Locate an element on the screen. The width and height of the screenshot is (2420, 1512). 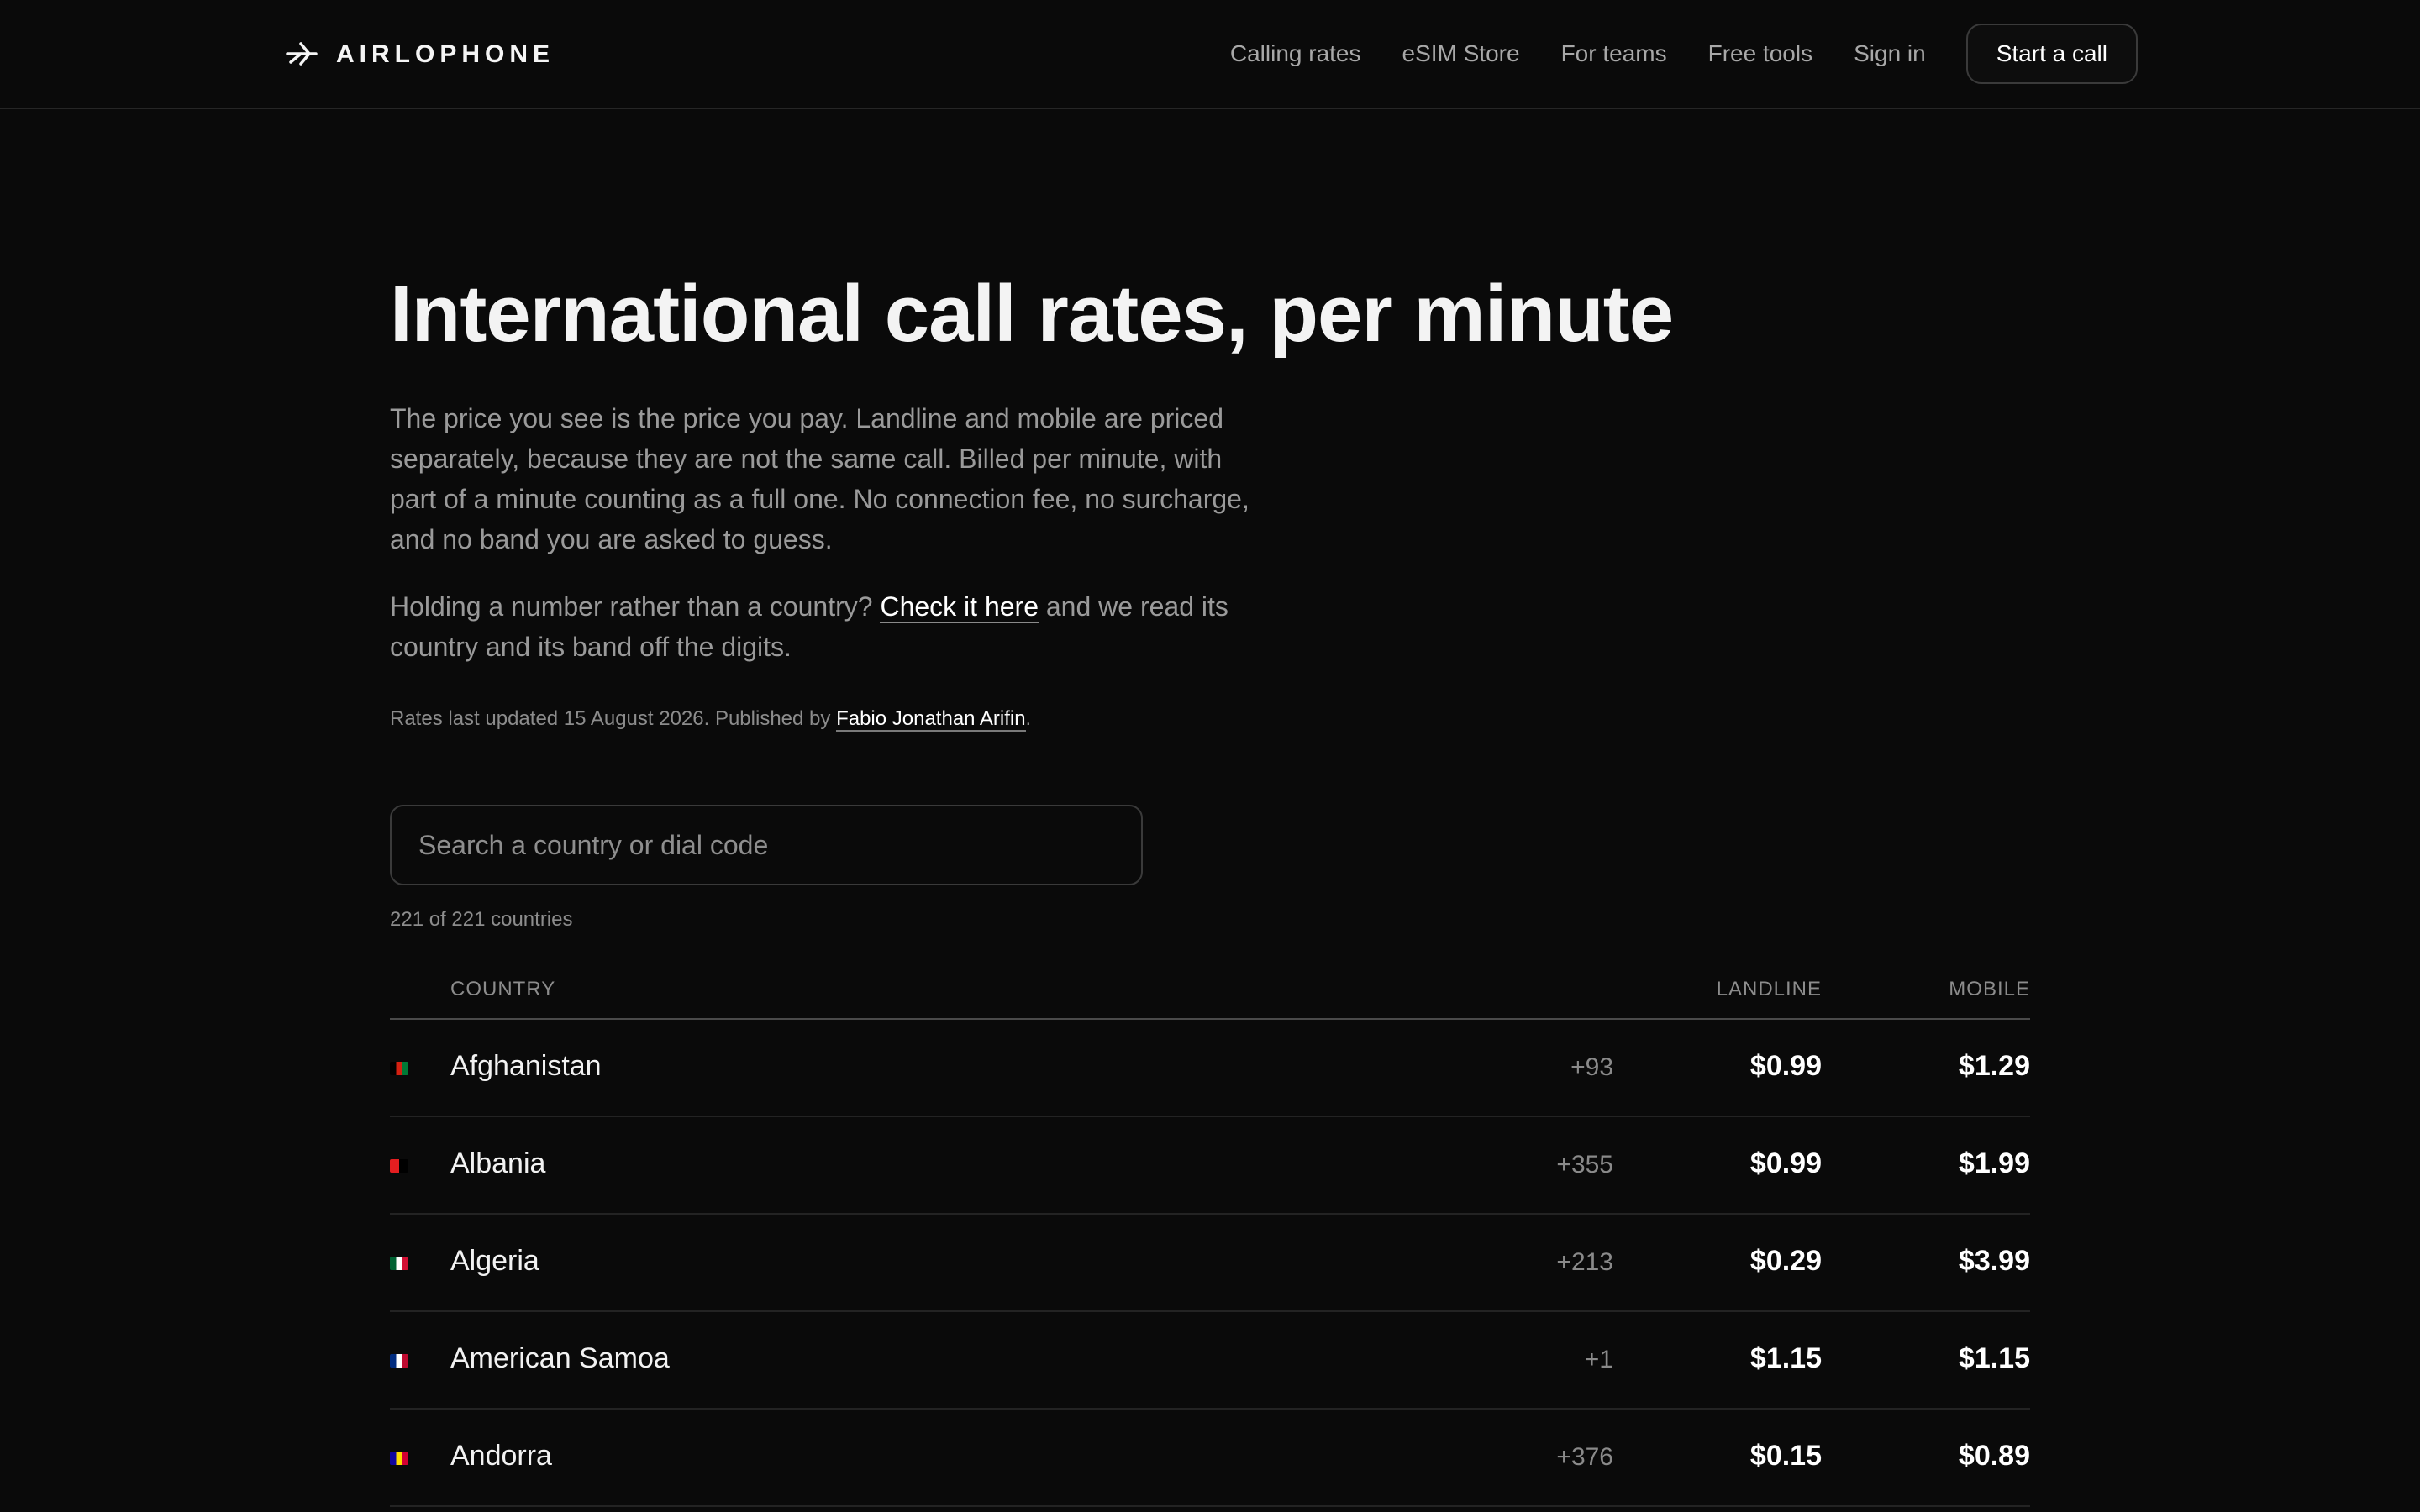
landline-rate: $1.15 is located at coordinates (1786, 1358).